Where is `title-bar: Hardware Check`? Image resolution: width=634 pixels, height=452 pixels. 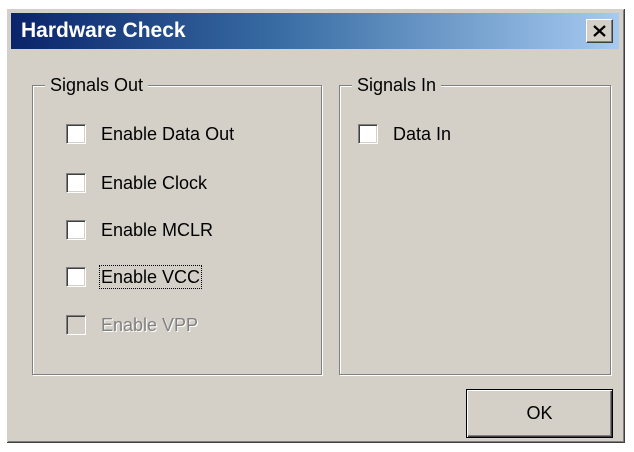
title-bar: Hardware Check is located at coordinates (315, 31).